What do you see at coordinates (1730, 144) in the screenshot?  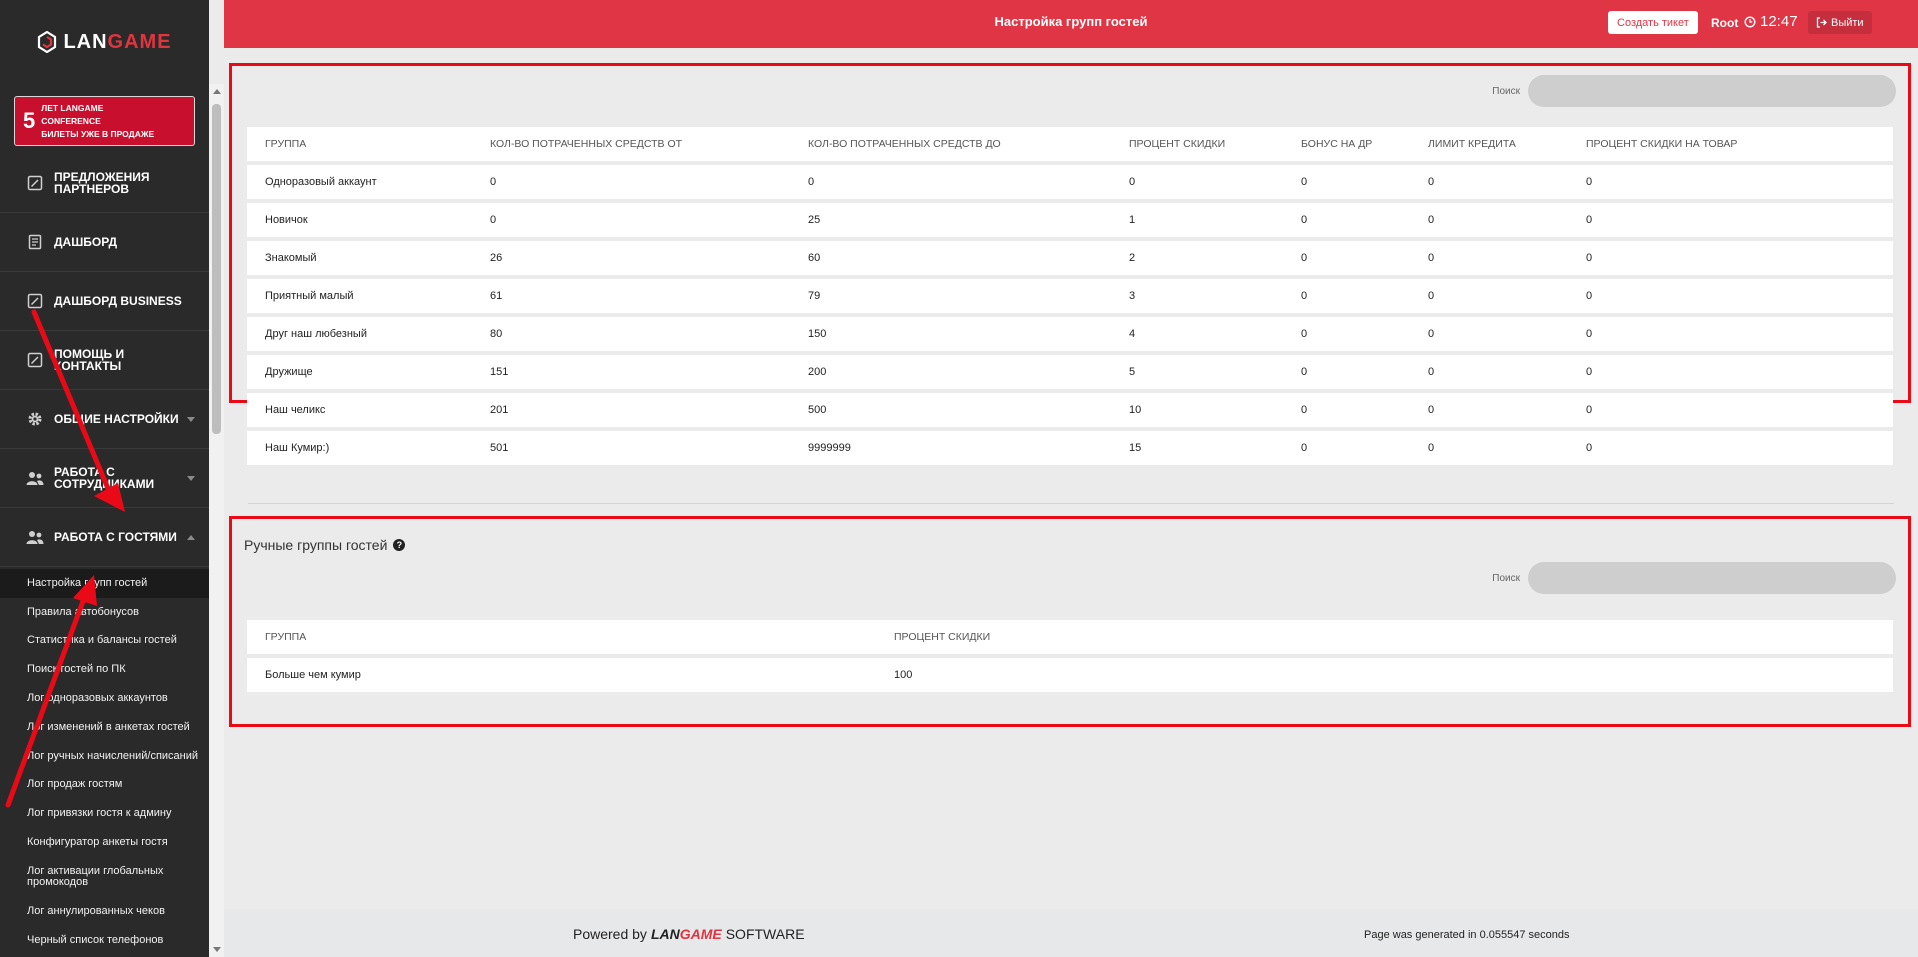 I see `column-header-product-discount: Процент скидки на товар` at bounding box center [1730, 144].